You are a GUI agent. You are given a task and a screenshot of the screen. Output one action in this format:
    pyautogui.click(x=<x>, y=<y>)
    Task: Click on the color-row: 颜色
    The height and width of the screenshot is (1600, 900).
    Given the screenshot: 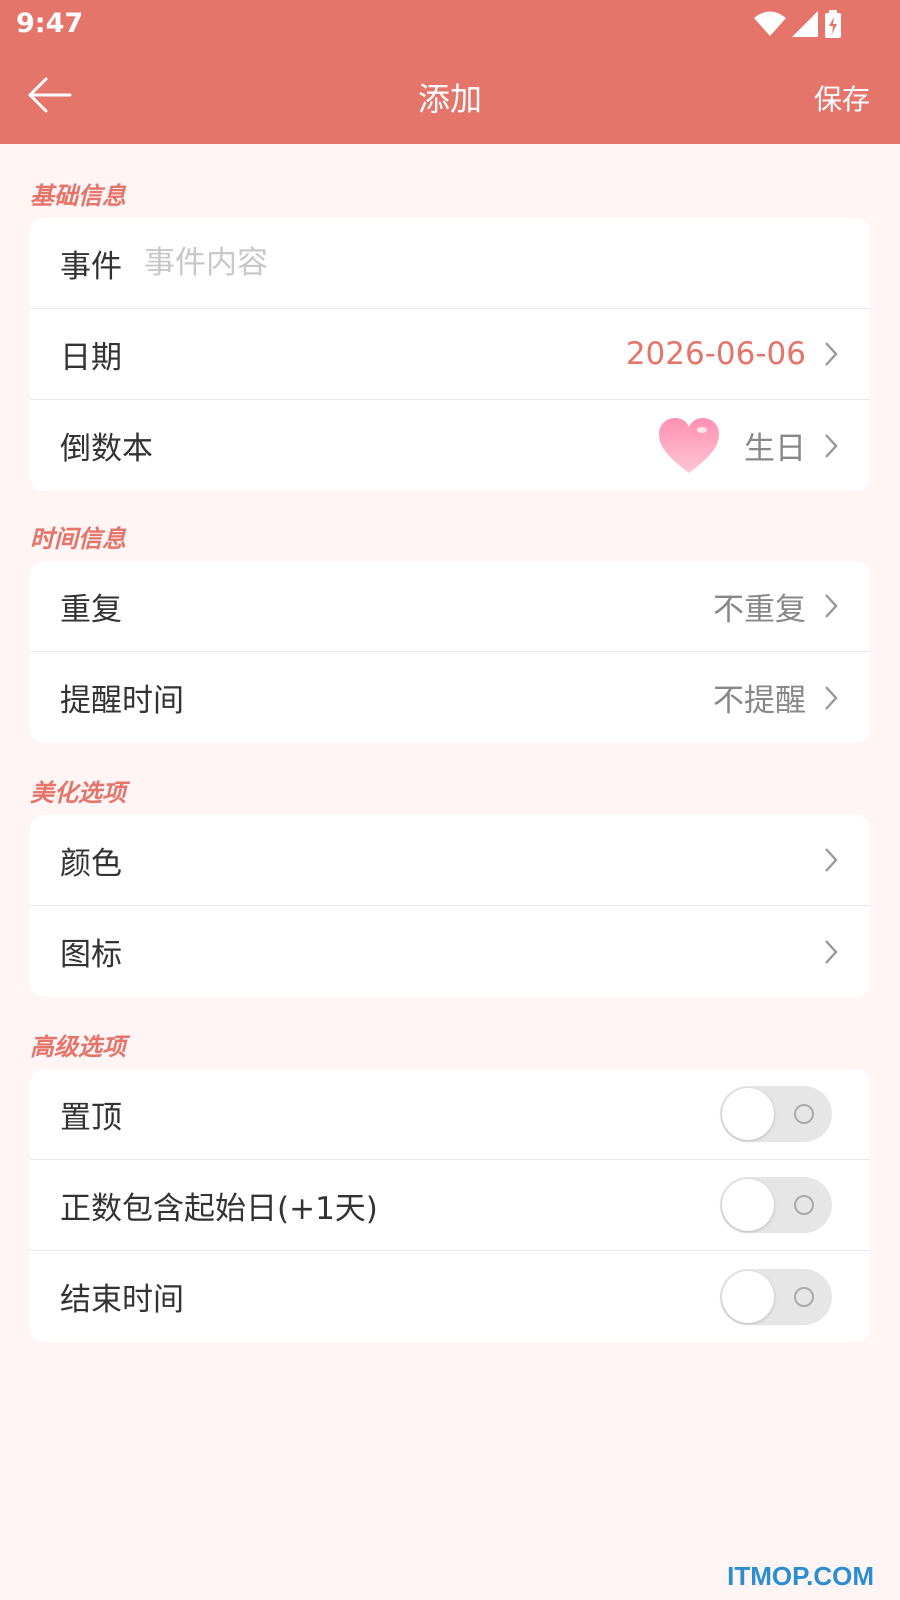 What is the action you would take?
    pyautogui.click(x=450, y=860)
    